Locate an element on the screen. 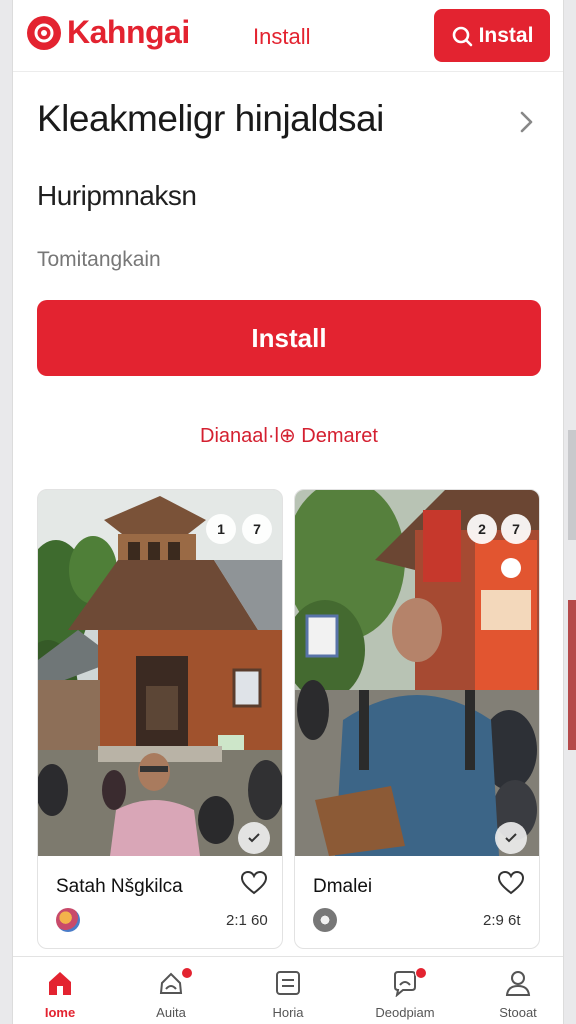 This screenshot has height=1024, width=576. install-link: Install is located at coordinates (281, 37).